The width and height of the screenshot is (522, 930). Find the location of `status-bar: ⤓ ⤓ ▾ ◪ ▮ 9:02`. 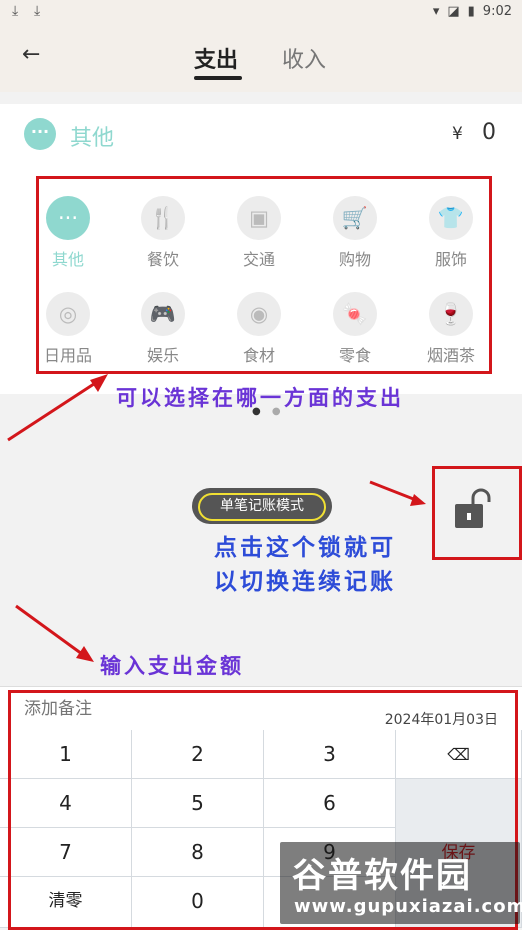

status-bar: ⤓ ⤓ ▾ ◪ ▮ 9:02 is located at coordinates (261, 13).